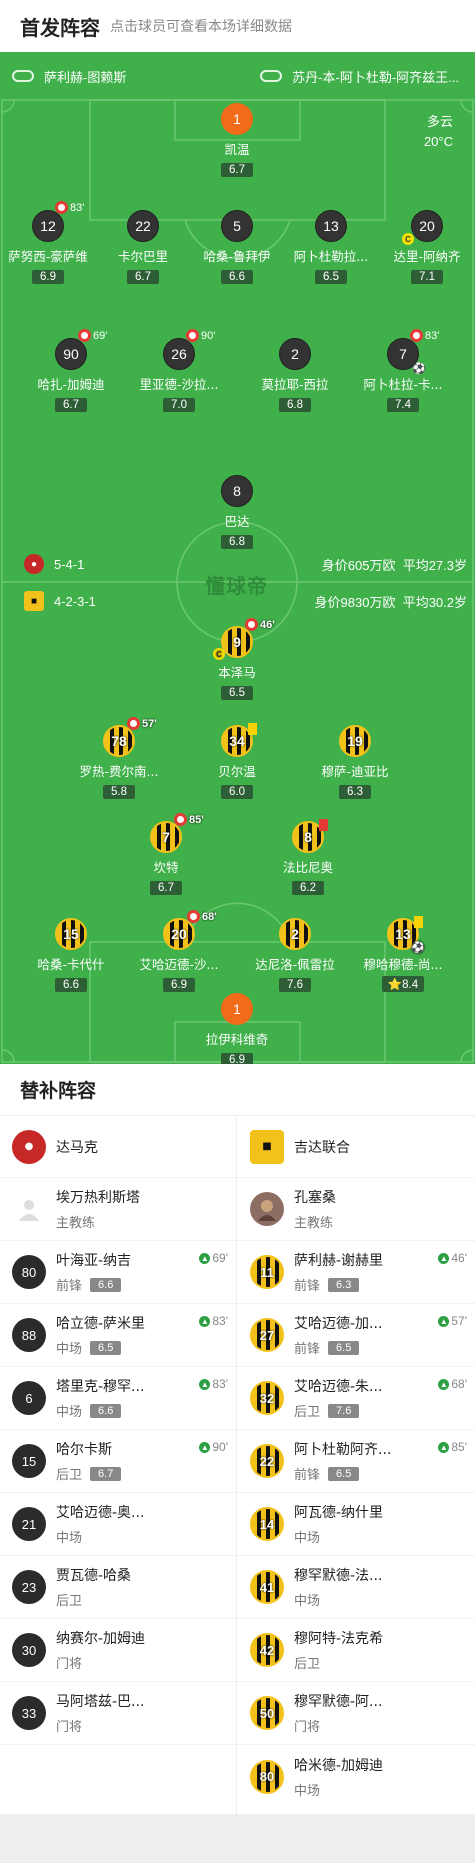 The width and height of the screenshot is (475, 1863). Describe the element at coordinates (179, 951) in the screenshot. I see `player-away: 20 68' 艾哈迈德-沙... 6.9` at that location.